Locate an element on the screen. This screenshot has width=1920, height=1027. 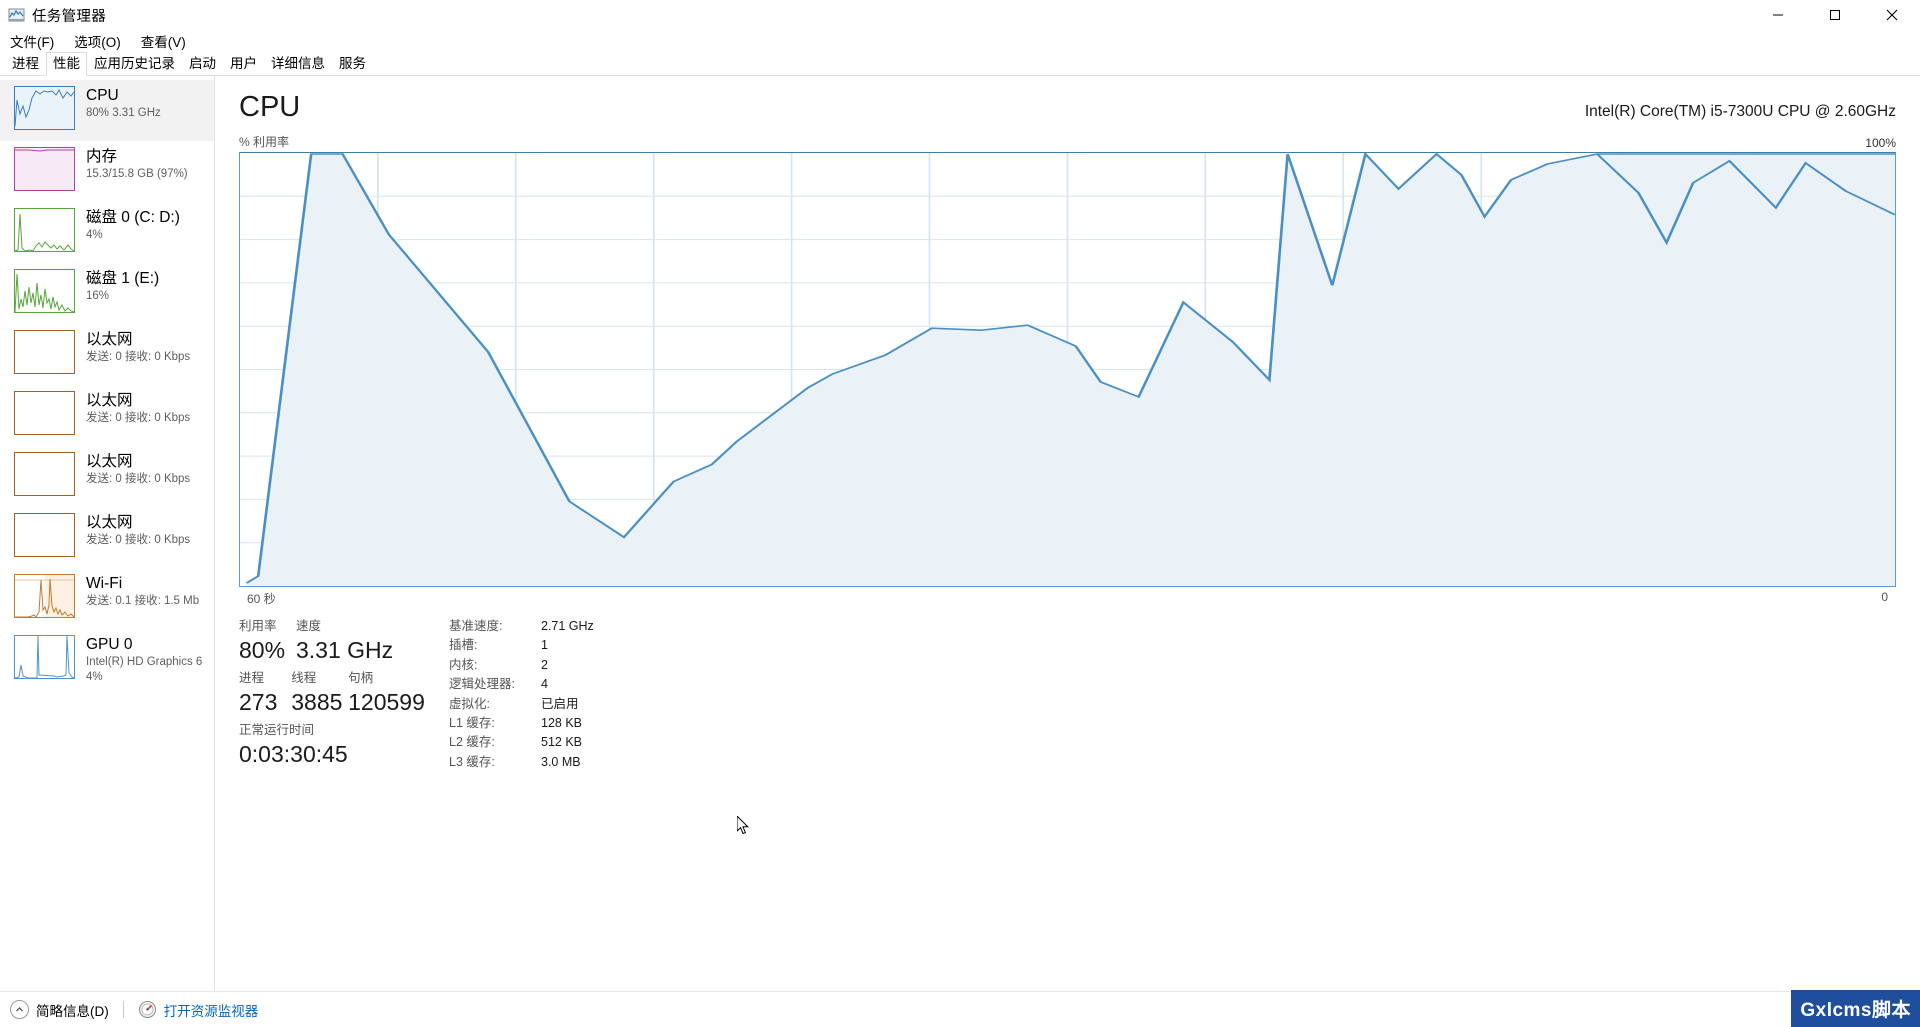
sidebar-gpu0-text: GPU 0 Intel(R) HD Graphics 6 4% is located at coordinates (144, 660).